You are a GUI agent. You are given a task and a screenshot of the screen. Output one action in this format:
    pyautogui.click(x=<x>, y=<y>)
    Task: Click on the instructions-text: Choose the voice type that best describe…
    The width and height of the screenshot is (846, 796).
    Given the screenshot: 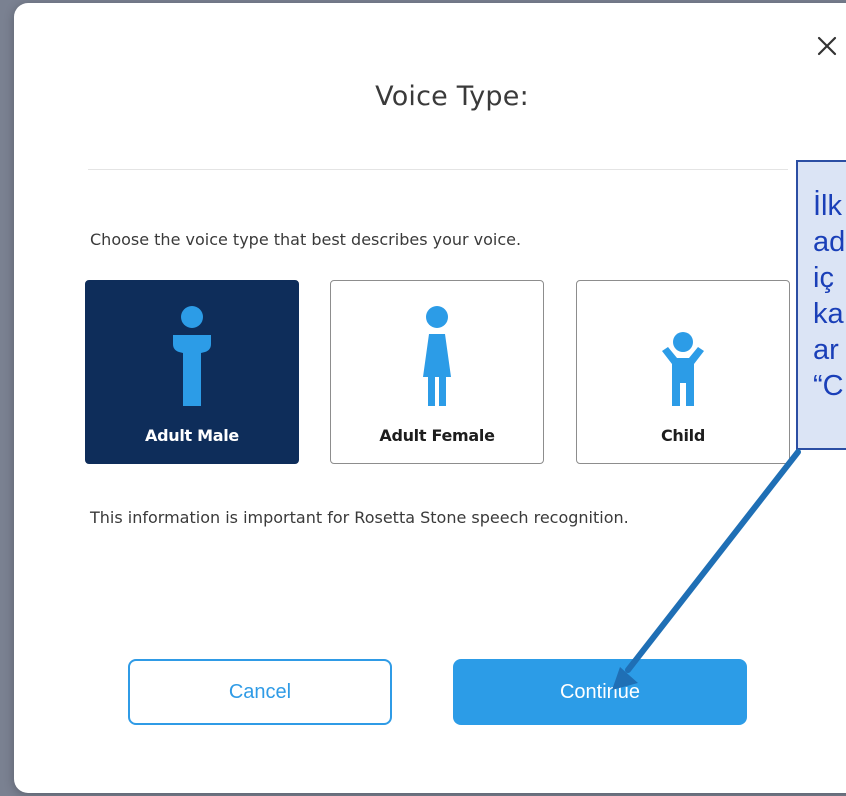 What is the action you would take?
    pyautogui.click(x=306, y=239)
    